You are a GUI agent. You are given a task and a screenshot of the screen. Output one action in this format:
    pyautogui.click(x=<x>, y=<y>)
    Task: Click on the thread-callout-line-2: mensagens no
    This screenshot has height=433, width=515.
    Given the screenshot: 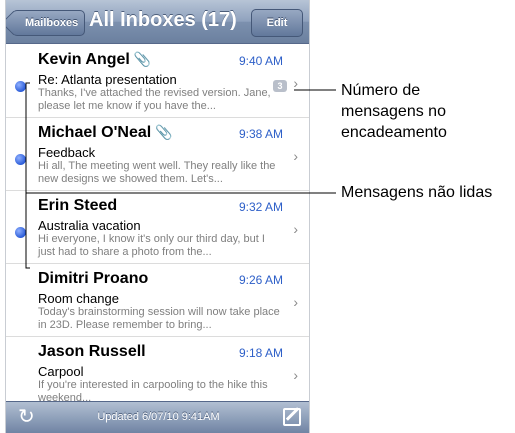 What is the action you would take?
    pyautogui.click(x=393, y=111)
    